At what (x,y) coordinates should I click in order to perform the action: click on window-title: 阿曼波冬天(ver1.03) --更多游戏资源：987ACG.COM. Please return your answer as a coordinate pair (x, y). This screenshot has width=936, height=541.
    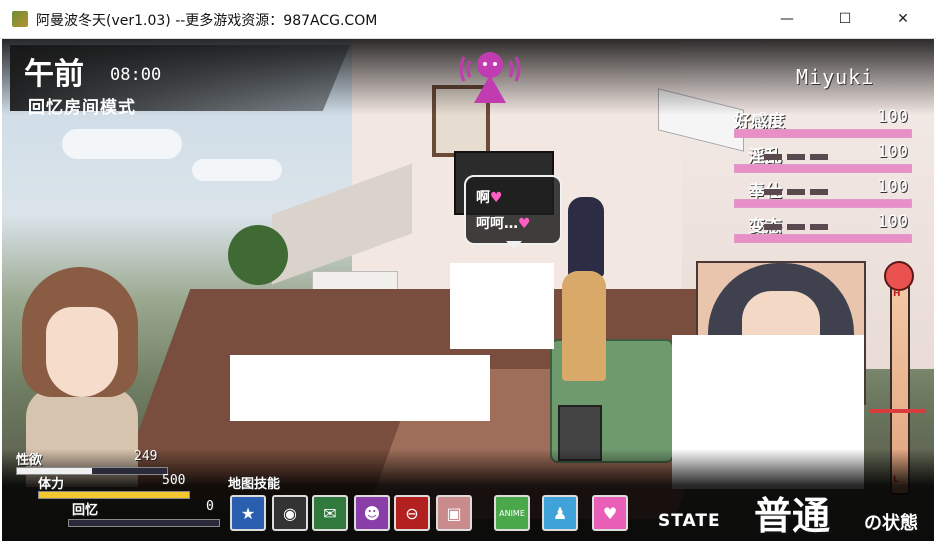
    Looking at the image, I should click on (207, 21).